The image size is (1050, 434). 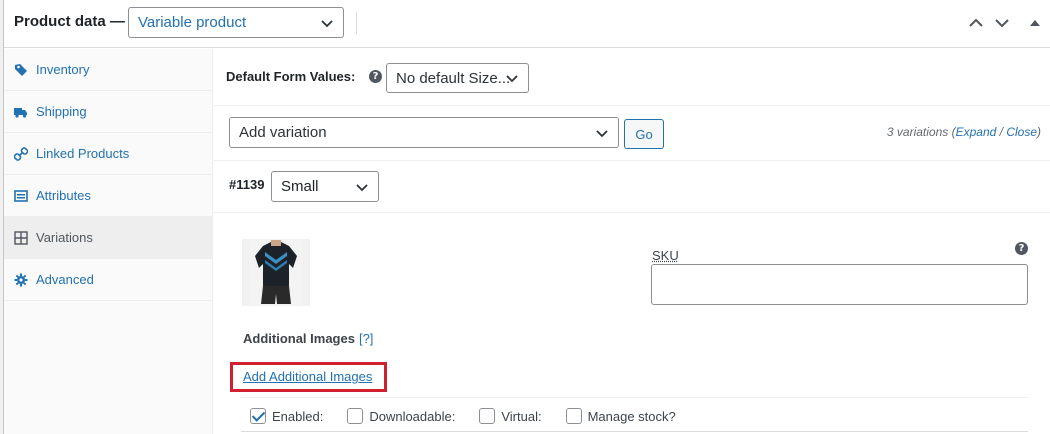 What do you see at coordinates (976, 132) in the screenshot?
I see `expand-all-link: Expand` at bounding box center [976, 132].